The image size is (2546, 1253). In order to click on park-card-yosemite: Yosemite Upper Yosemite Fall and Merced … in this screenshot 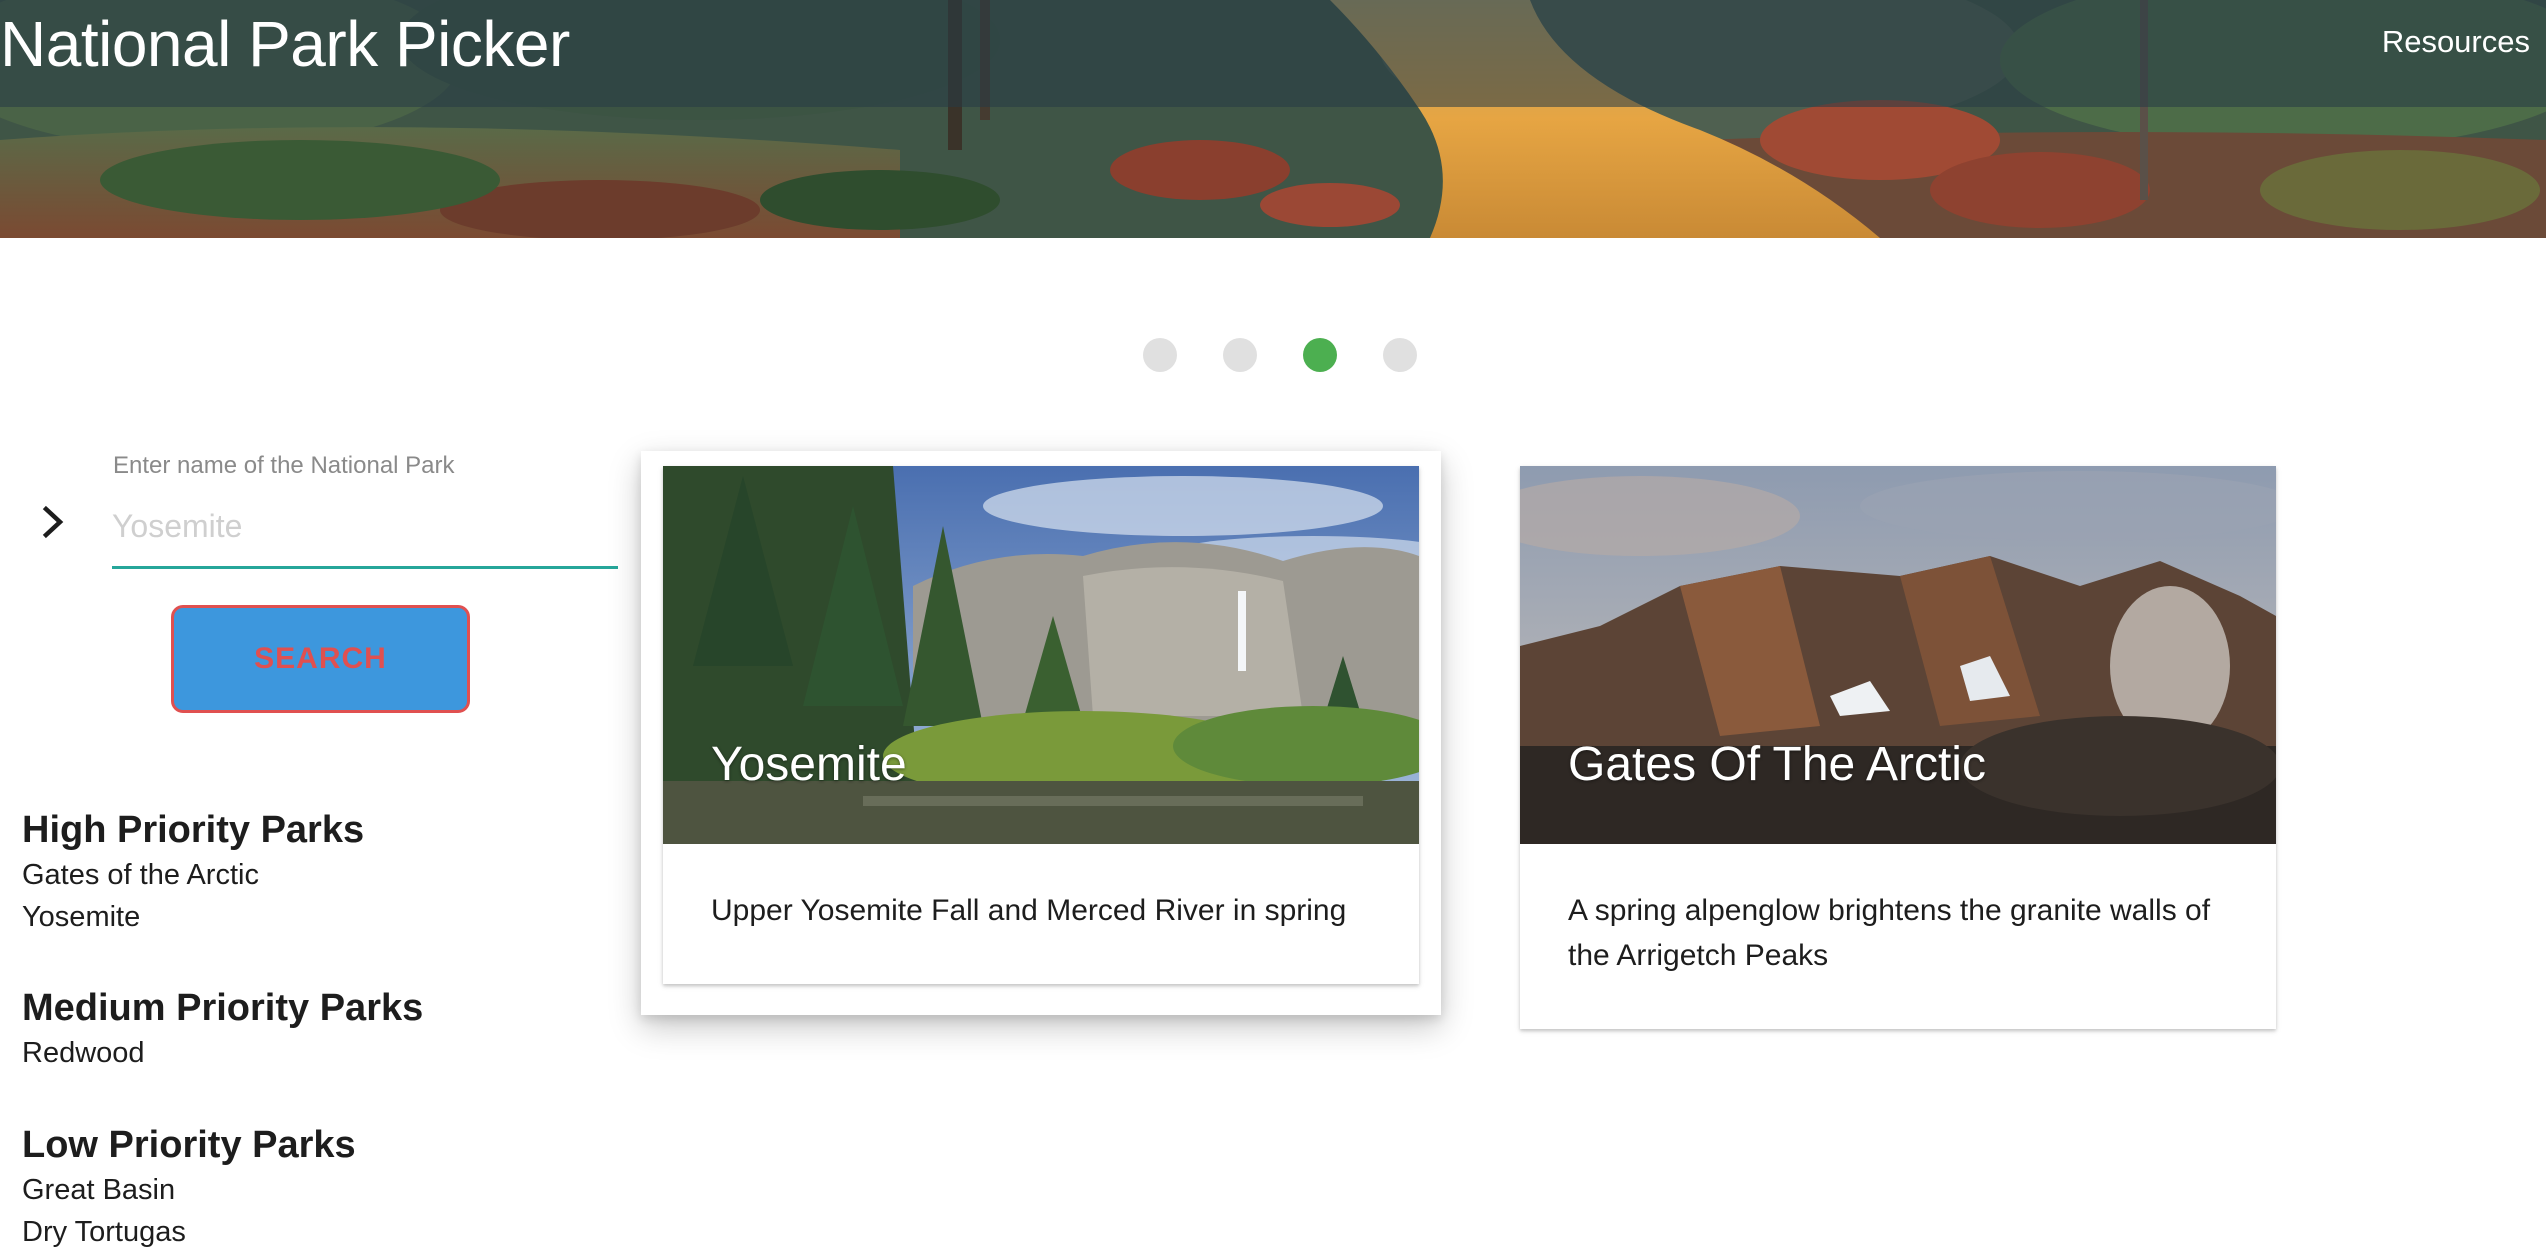, I will do `click(1041, 725)`.